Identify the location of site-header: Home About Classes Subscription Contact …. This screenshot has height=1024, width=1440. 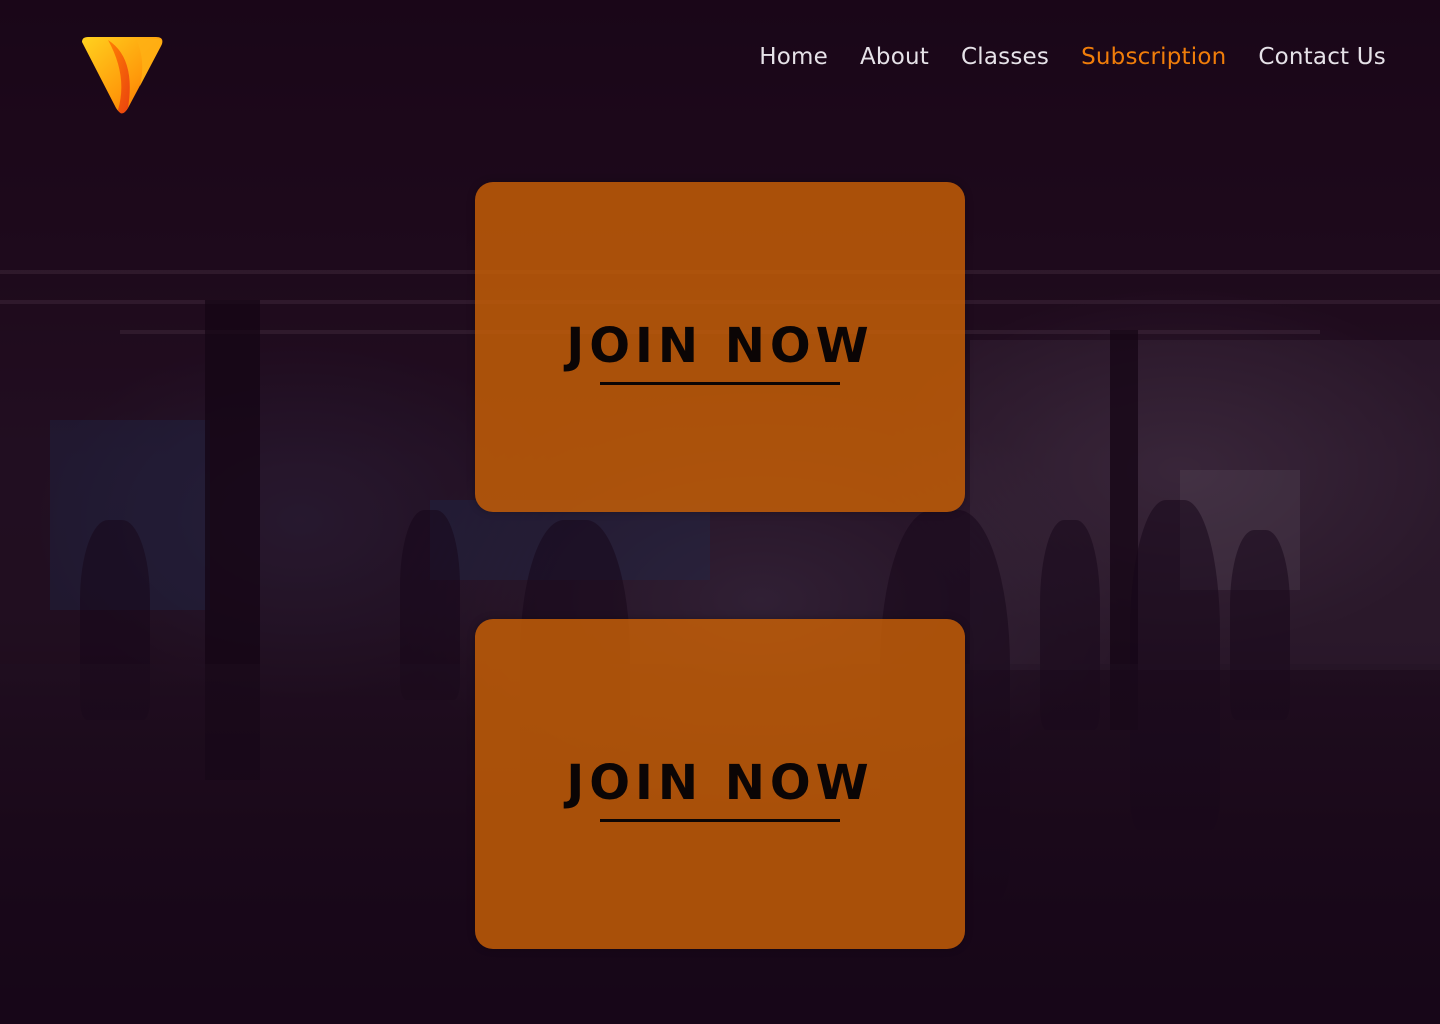
(720, 65).